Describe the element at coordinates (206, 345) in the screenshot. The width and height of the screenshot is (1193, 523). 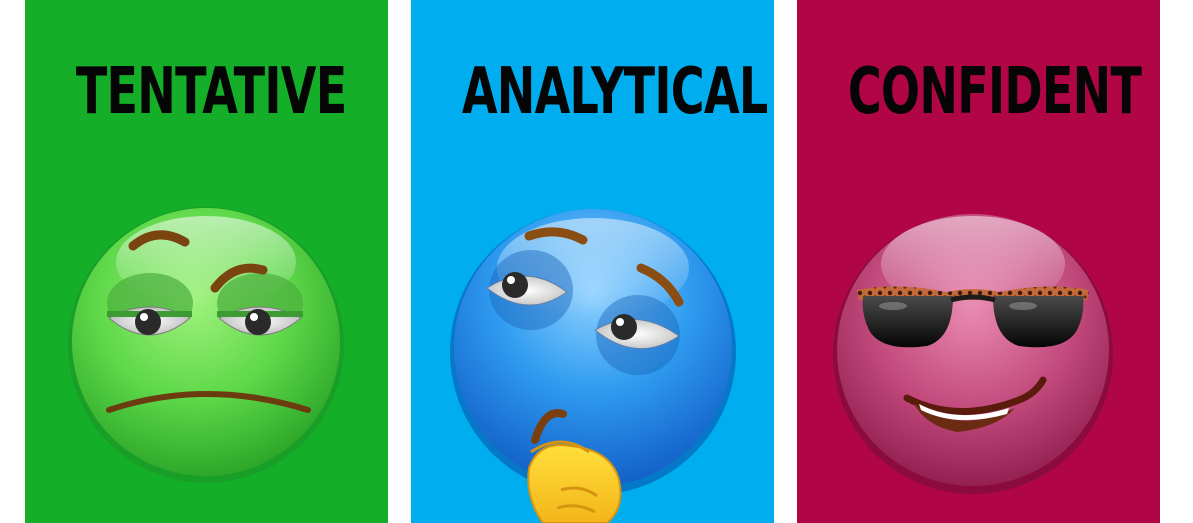
I see `skeptical-face-icon` at that location.